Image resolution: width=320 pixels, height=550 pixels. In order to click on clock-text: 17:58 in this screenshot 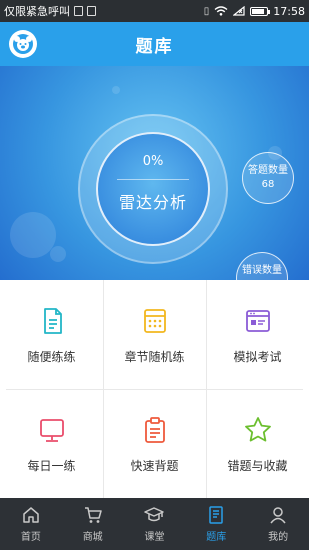, I will do `click(289, 11)`.